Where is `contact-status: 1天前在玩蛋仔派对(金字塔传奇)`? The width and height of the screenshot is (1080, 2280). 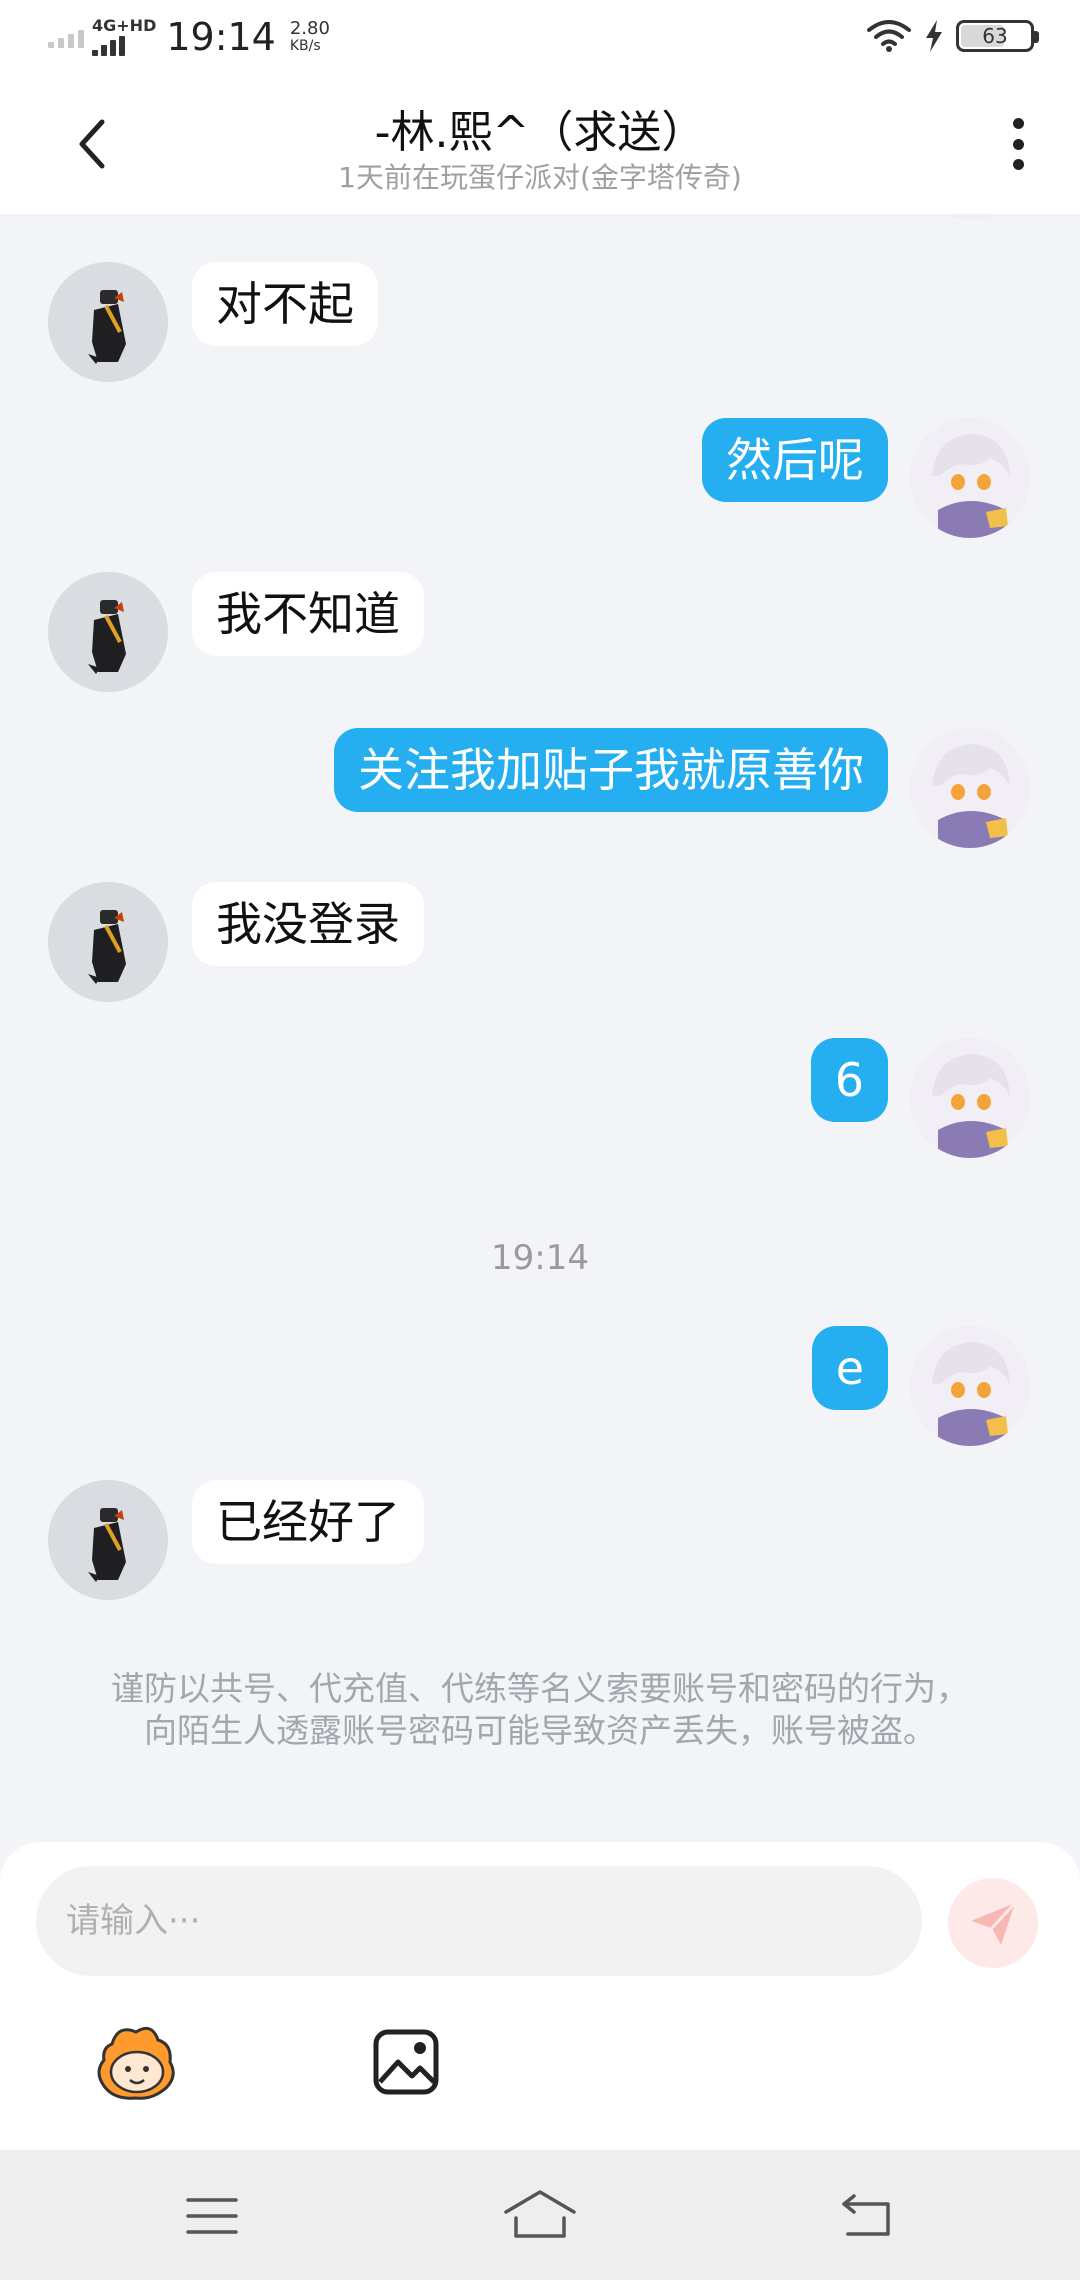
contact-status: 1天前在玩蛋仔派对(金字塔传奇) is located at coordinates (540, 177).